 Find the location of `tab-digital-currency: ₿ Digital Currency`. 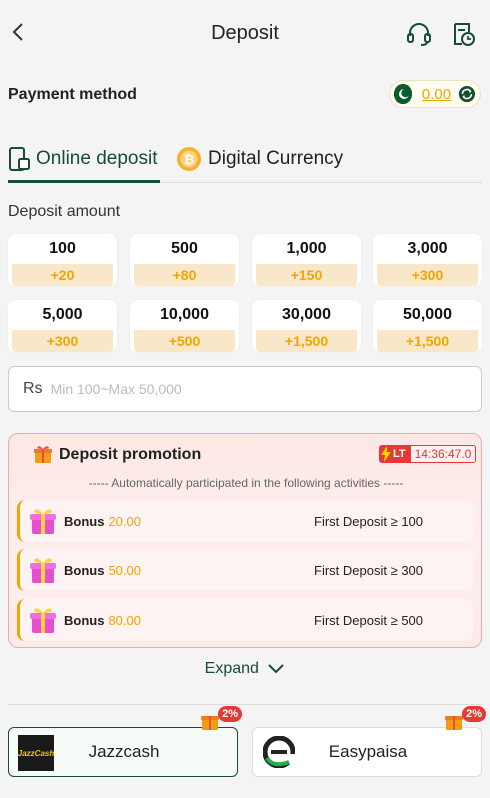

tab-digital-currency: ₿ Digital Currency is located at coordinates (259, 159).